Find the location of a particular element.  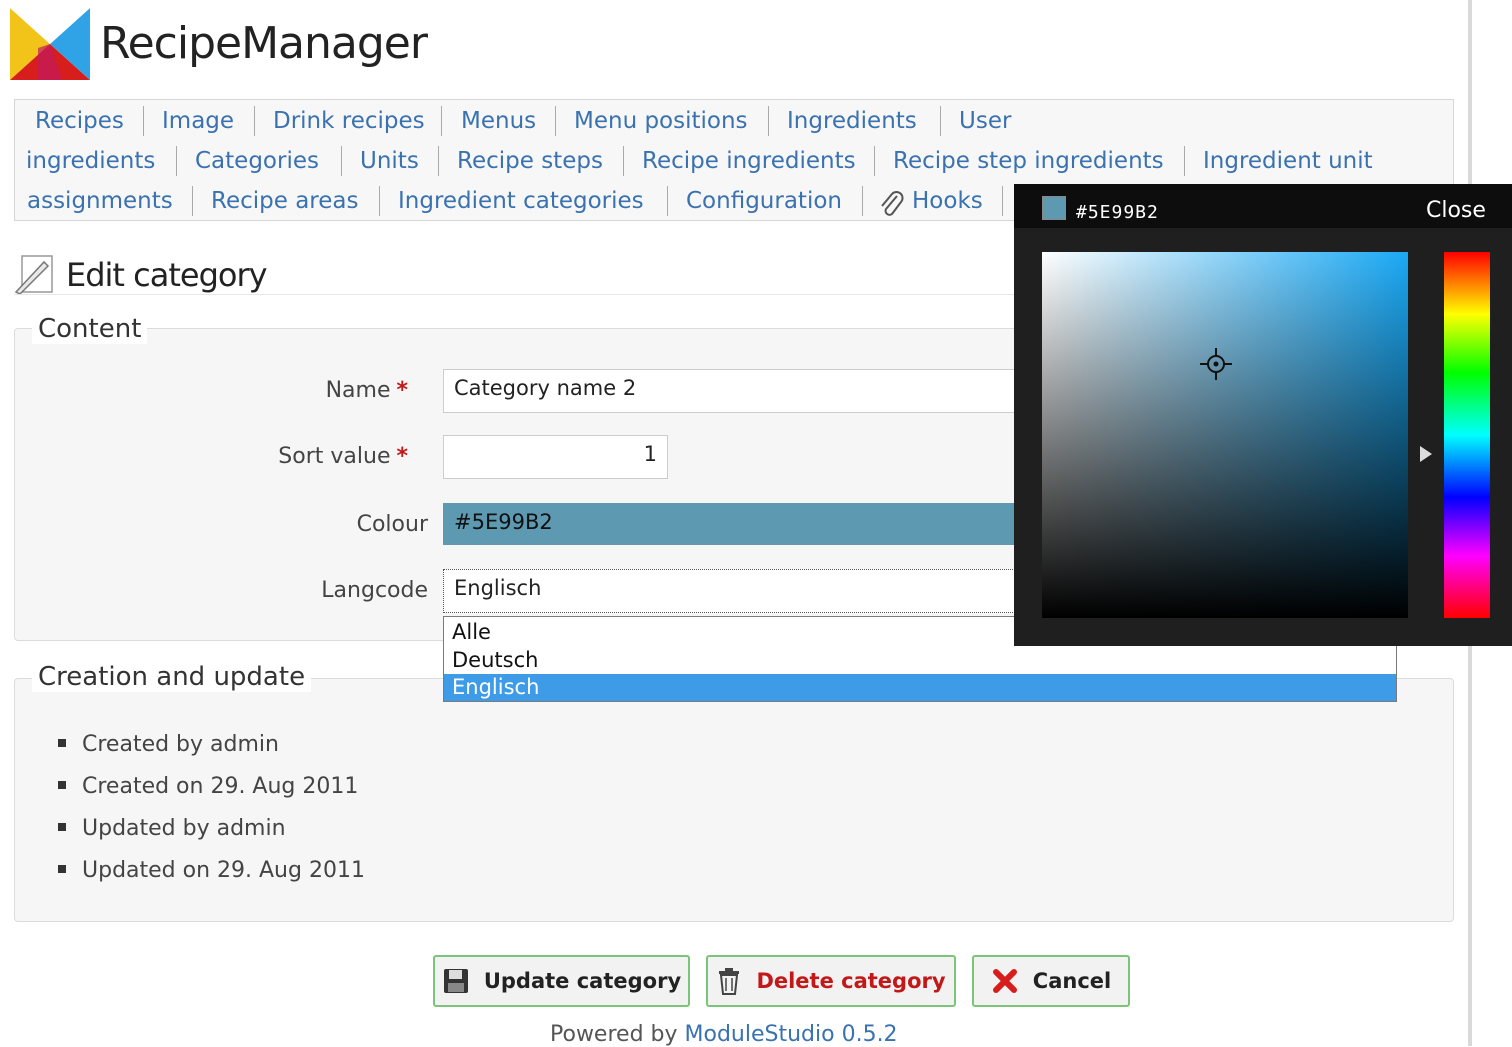

content-legend: Content is located at coordinates (90, 329).